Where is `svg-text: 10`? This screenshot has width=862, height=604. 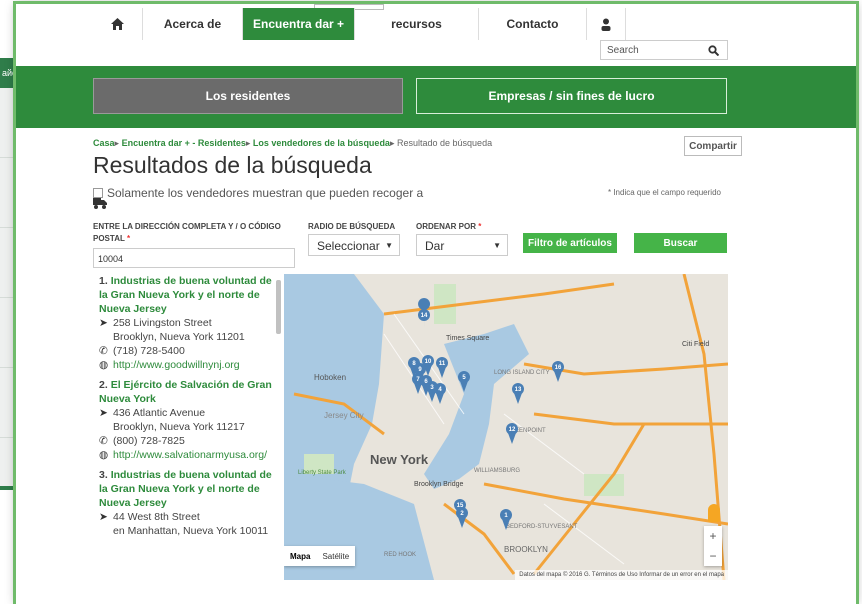
svg-text: 10 is located at coordinates (428, 362).